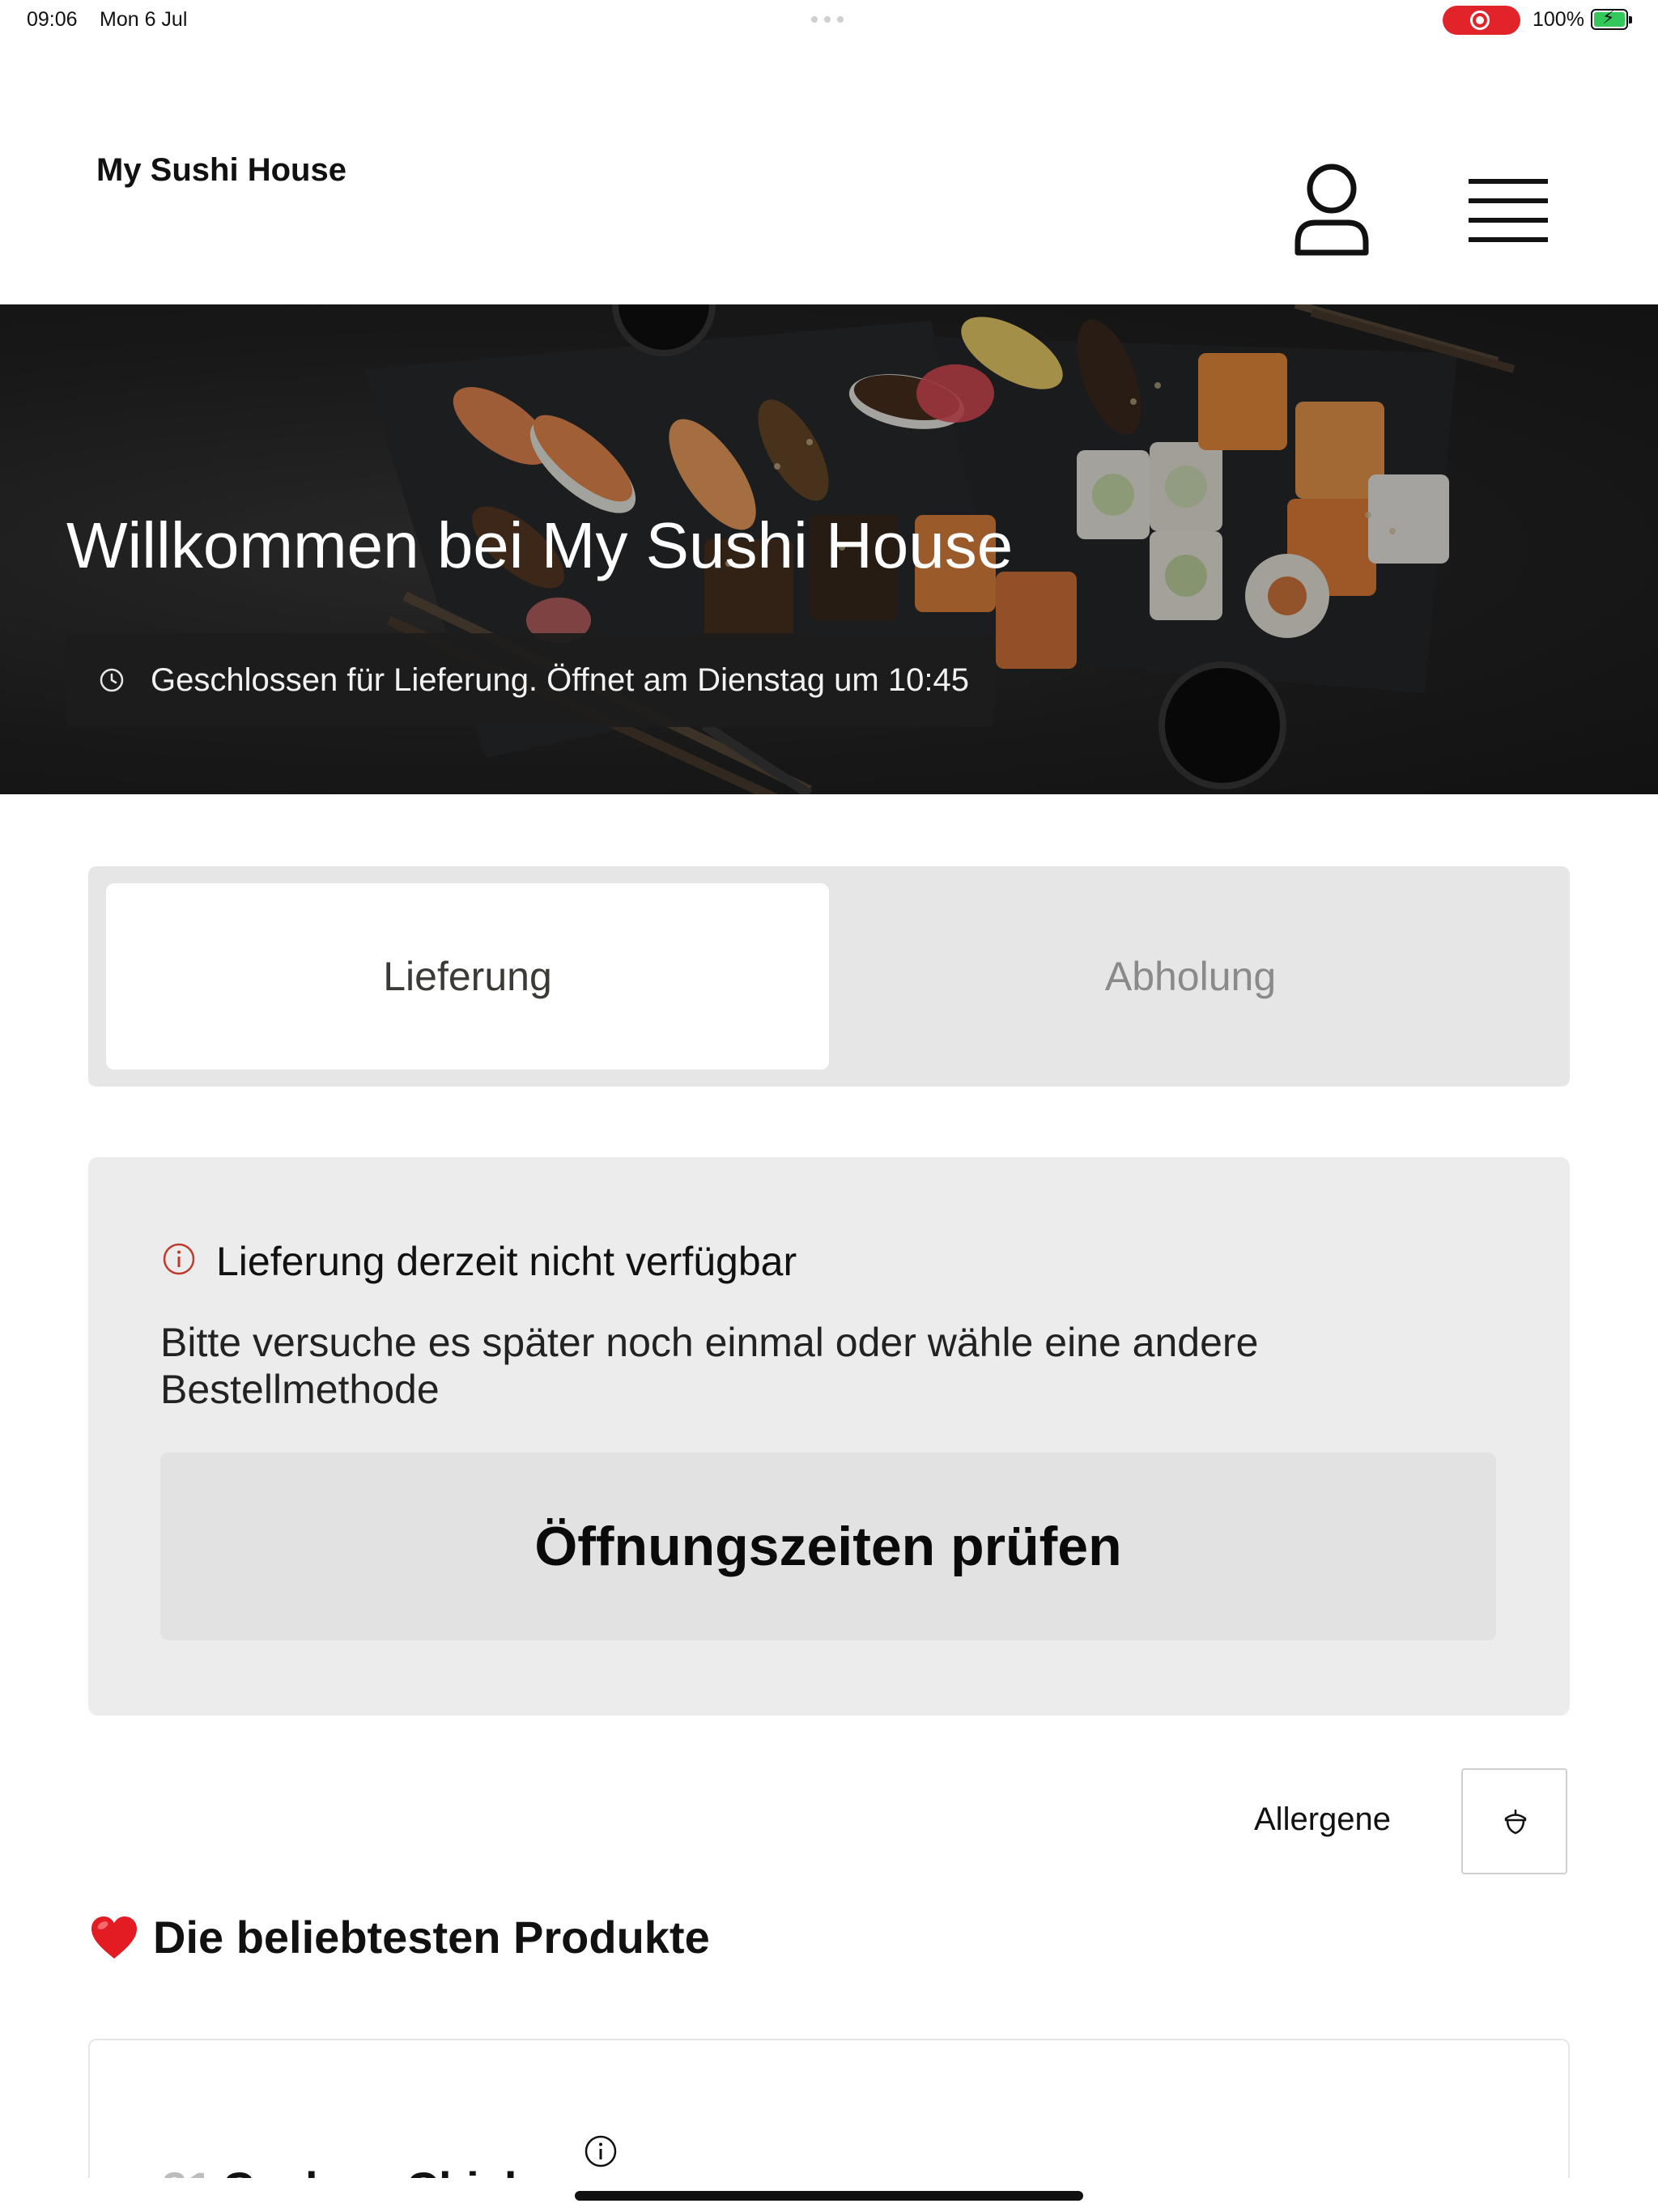 The image size is (1658, 2212). Describe the element at coordinates (114, 1938) in the screenshot. I see `heart-icon` at that location.